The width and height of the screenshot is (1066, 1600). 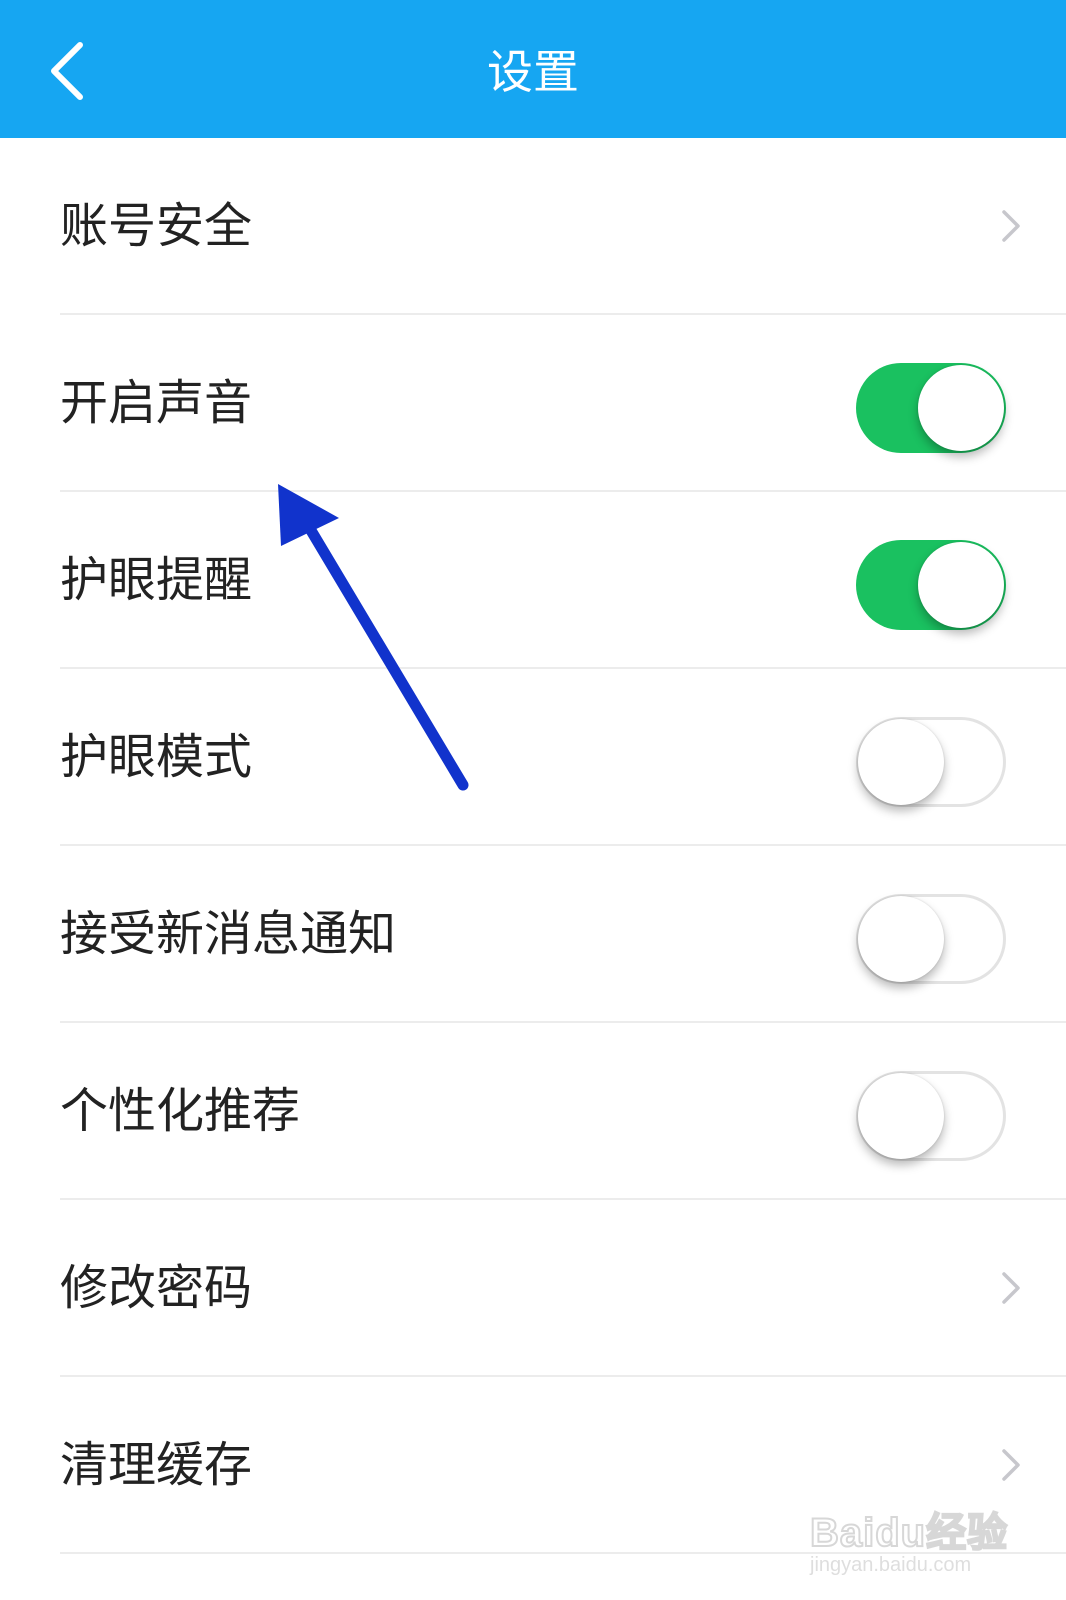 What do you see at coordinates (180, 1111) in the screenshot?
I see `setting-label: 个性化推荐` at bounding box center [180, 1111].